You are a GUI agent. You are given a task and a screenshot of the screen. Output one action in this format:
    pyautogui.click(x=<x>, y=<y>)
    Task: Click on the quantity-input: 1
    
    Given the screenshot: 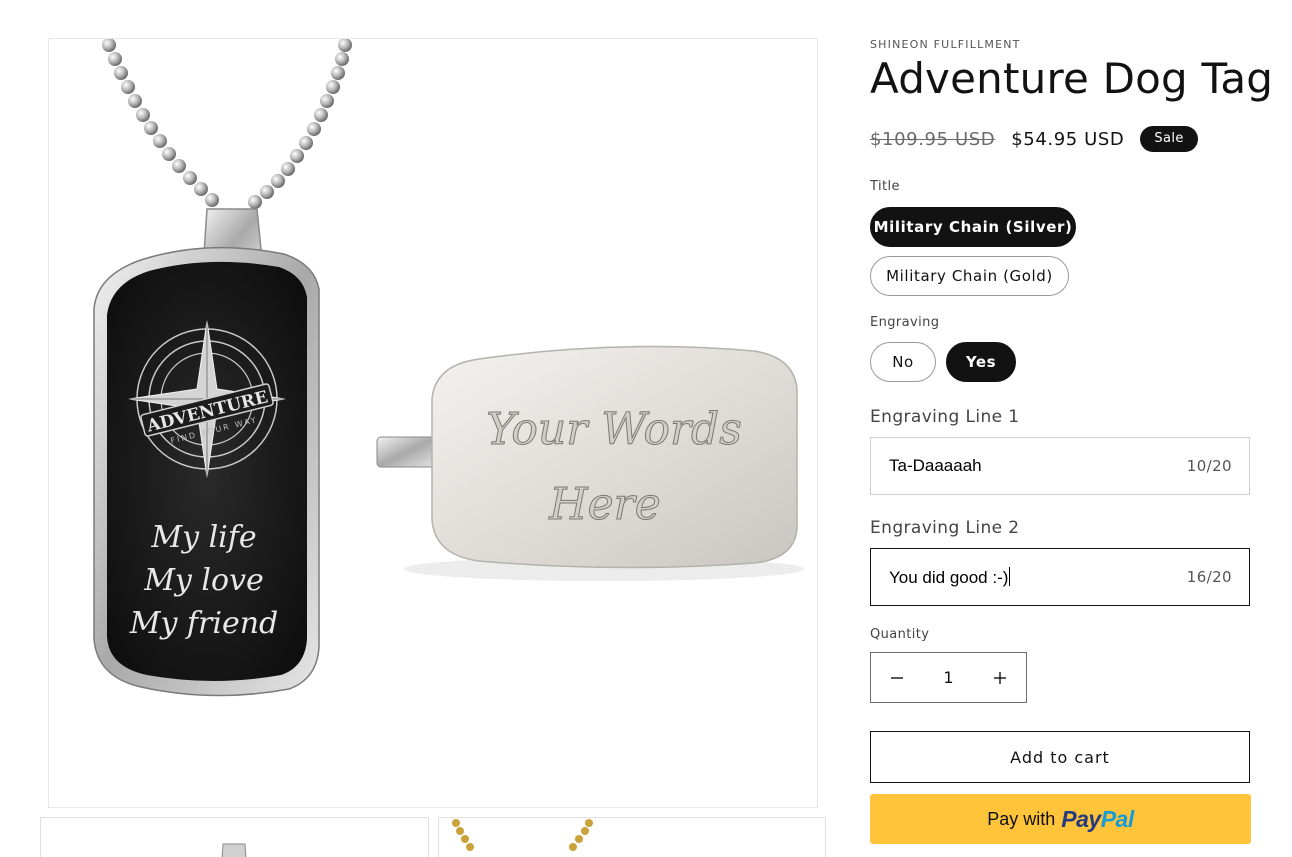 What is the action you would take?
    pyautogui.click(x=948, y=677)
    